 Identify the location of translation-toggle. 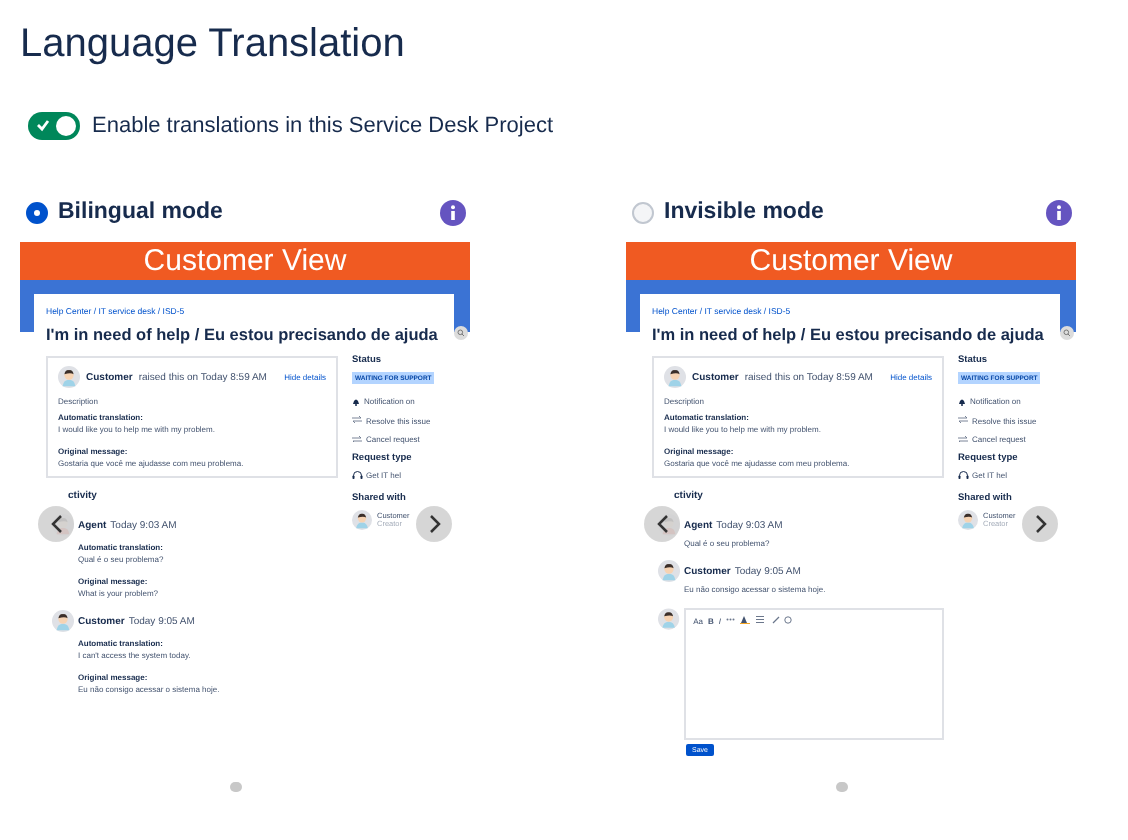
(54, 126).